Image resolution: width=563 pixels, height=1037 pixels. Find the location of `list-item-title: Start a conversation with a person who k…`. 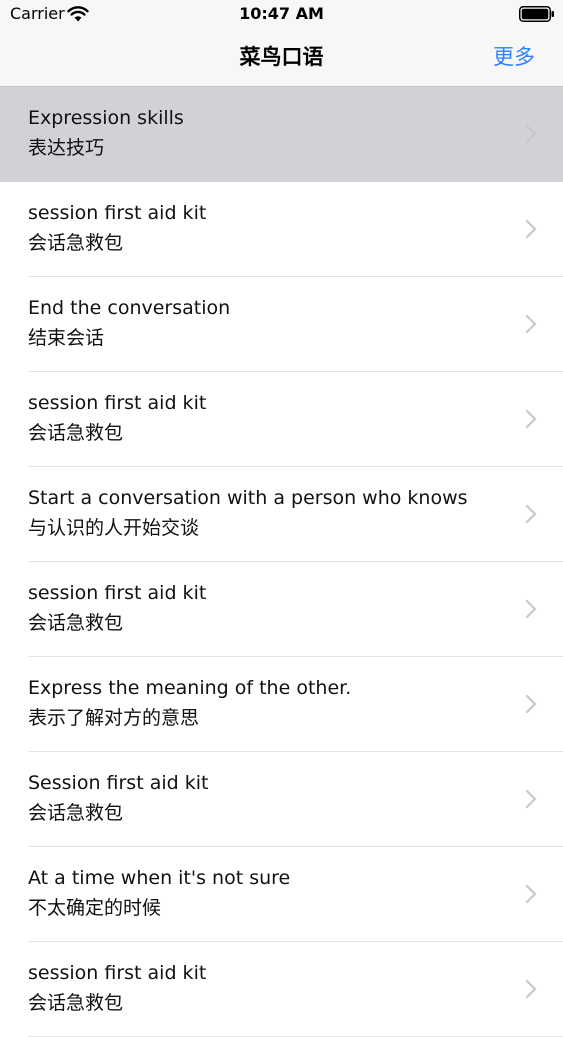

list-item-title: Start a conversation with a person who k… is located at coordinates (248, 498).